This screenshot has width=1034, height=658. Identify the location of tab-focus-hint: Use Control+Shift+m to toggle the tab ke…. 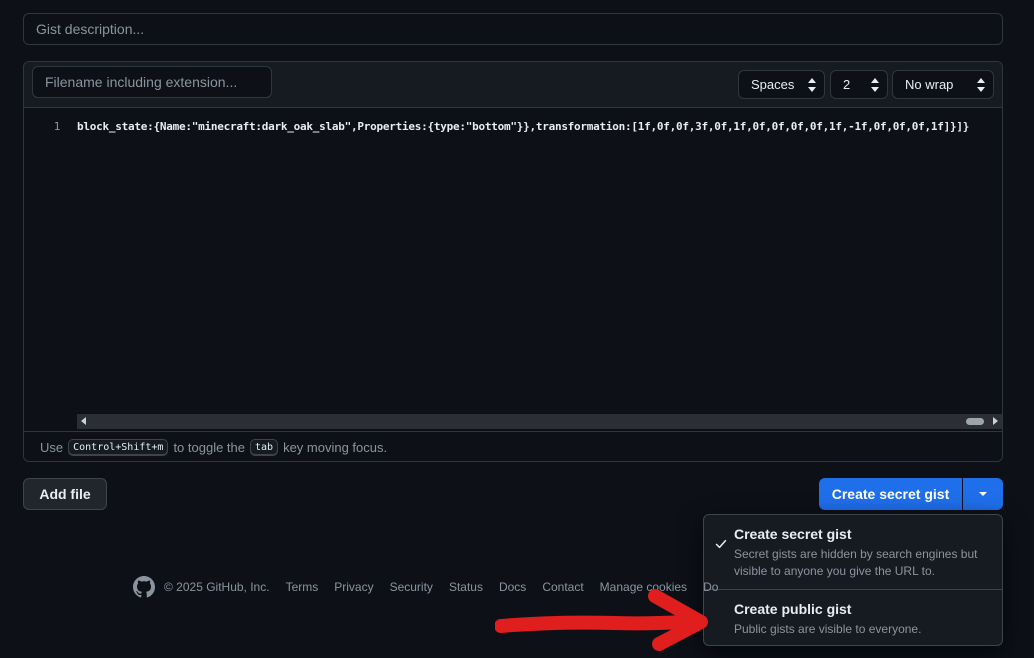
(513, 446).